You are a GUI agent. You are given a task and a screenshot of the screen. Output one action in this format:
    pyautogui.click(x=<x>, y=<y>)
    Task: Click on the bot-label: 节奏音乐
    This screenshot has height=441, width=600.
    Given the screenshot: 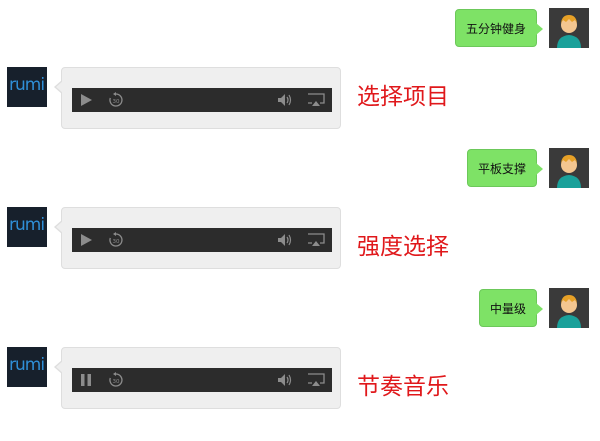 What is the action you would take?
    pyautogui.click(x=403, y=387)
    